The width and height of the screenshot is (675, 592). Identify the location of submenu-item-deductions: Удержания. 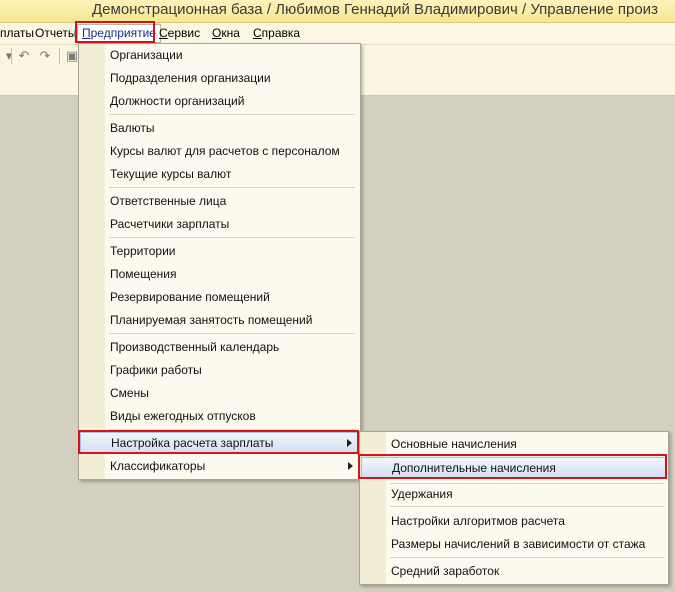
(514, 494).